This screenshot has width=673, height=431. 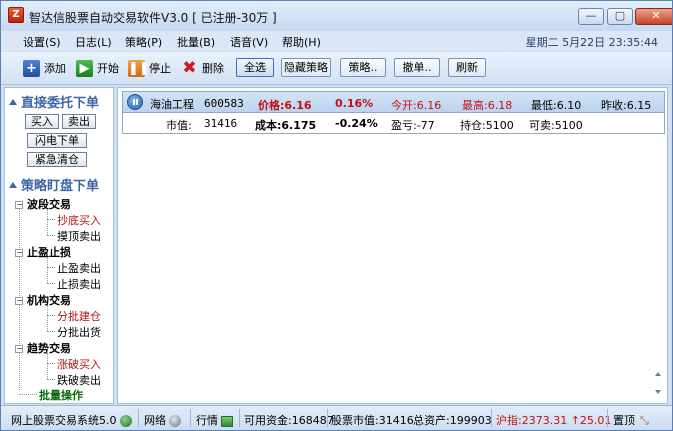 I want to click on available-funds: 可用资金:168487, so click(x=289, y=420).